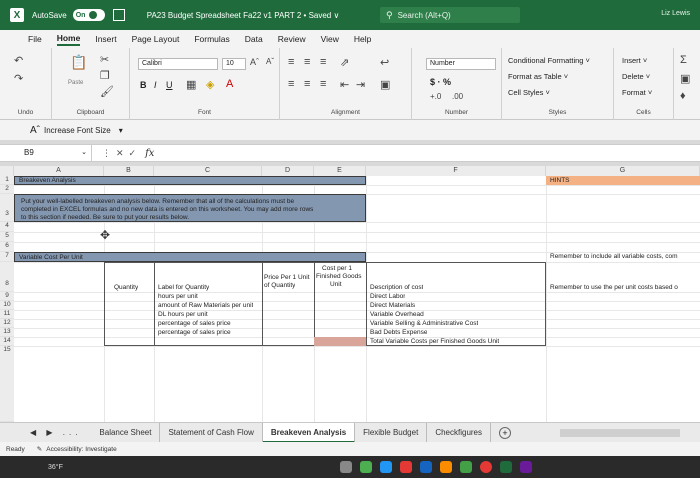 The height and width of the screenshot is (478, 700). I want to click on title-band: Breakeven Analysis, so click(190, 180).